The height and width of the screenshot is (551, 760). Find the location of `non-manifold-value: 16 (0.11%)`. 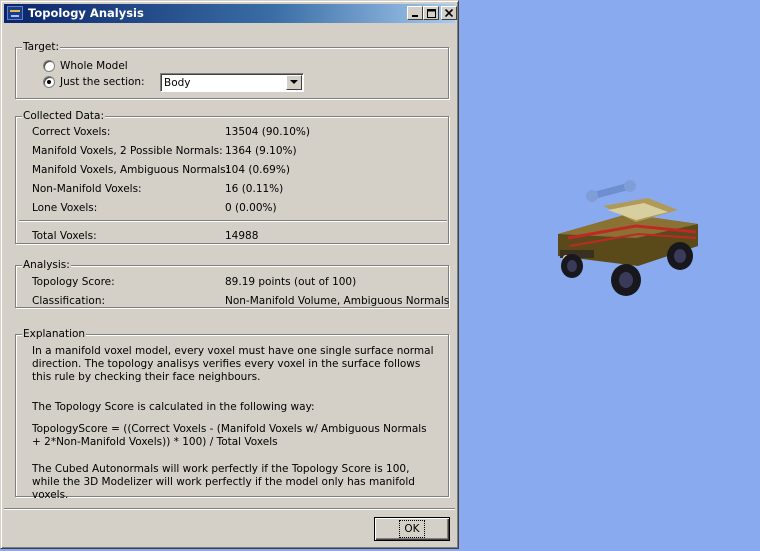

non-manifold-value: 16 (0.11%) is located at coordinates (254, 189).